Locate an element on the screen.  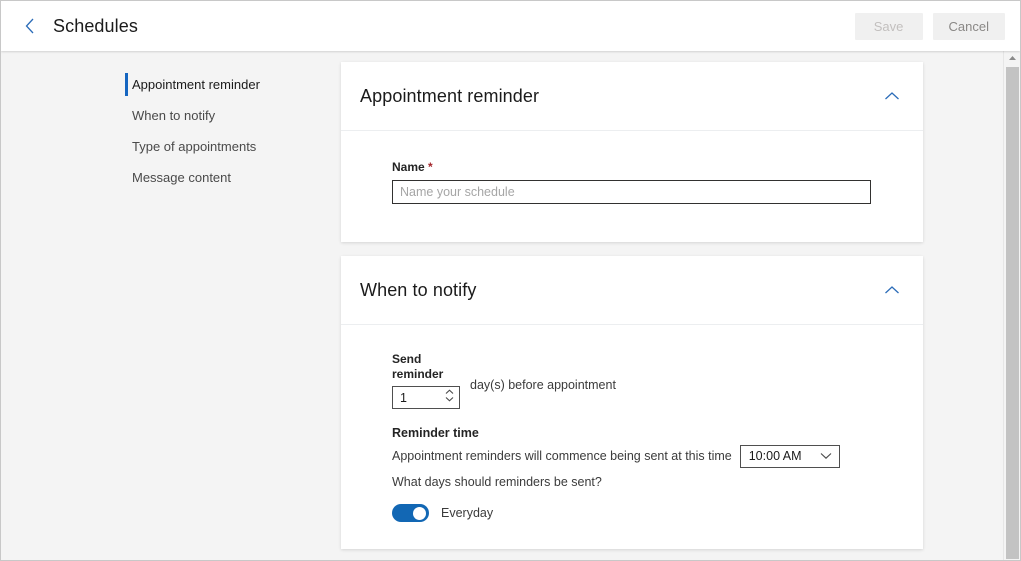
save-button: Save is located at coordinates (888, 26).